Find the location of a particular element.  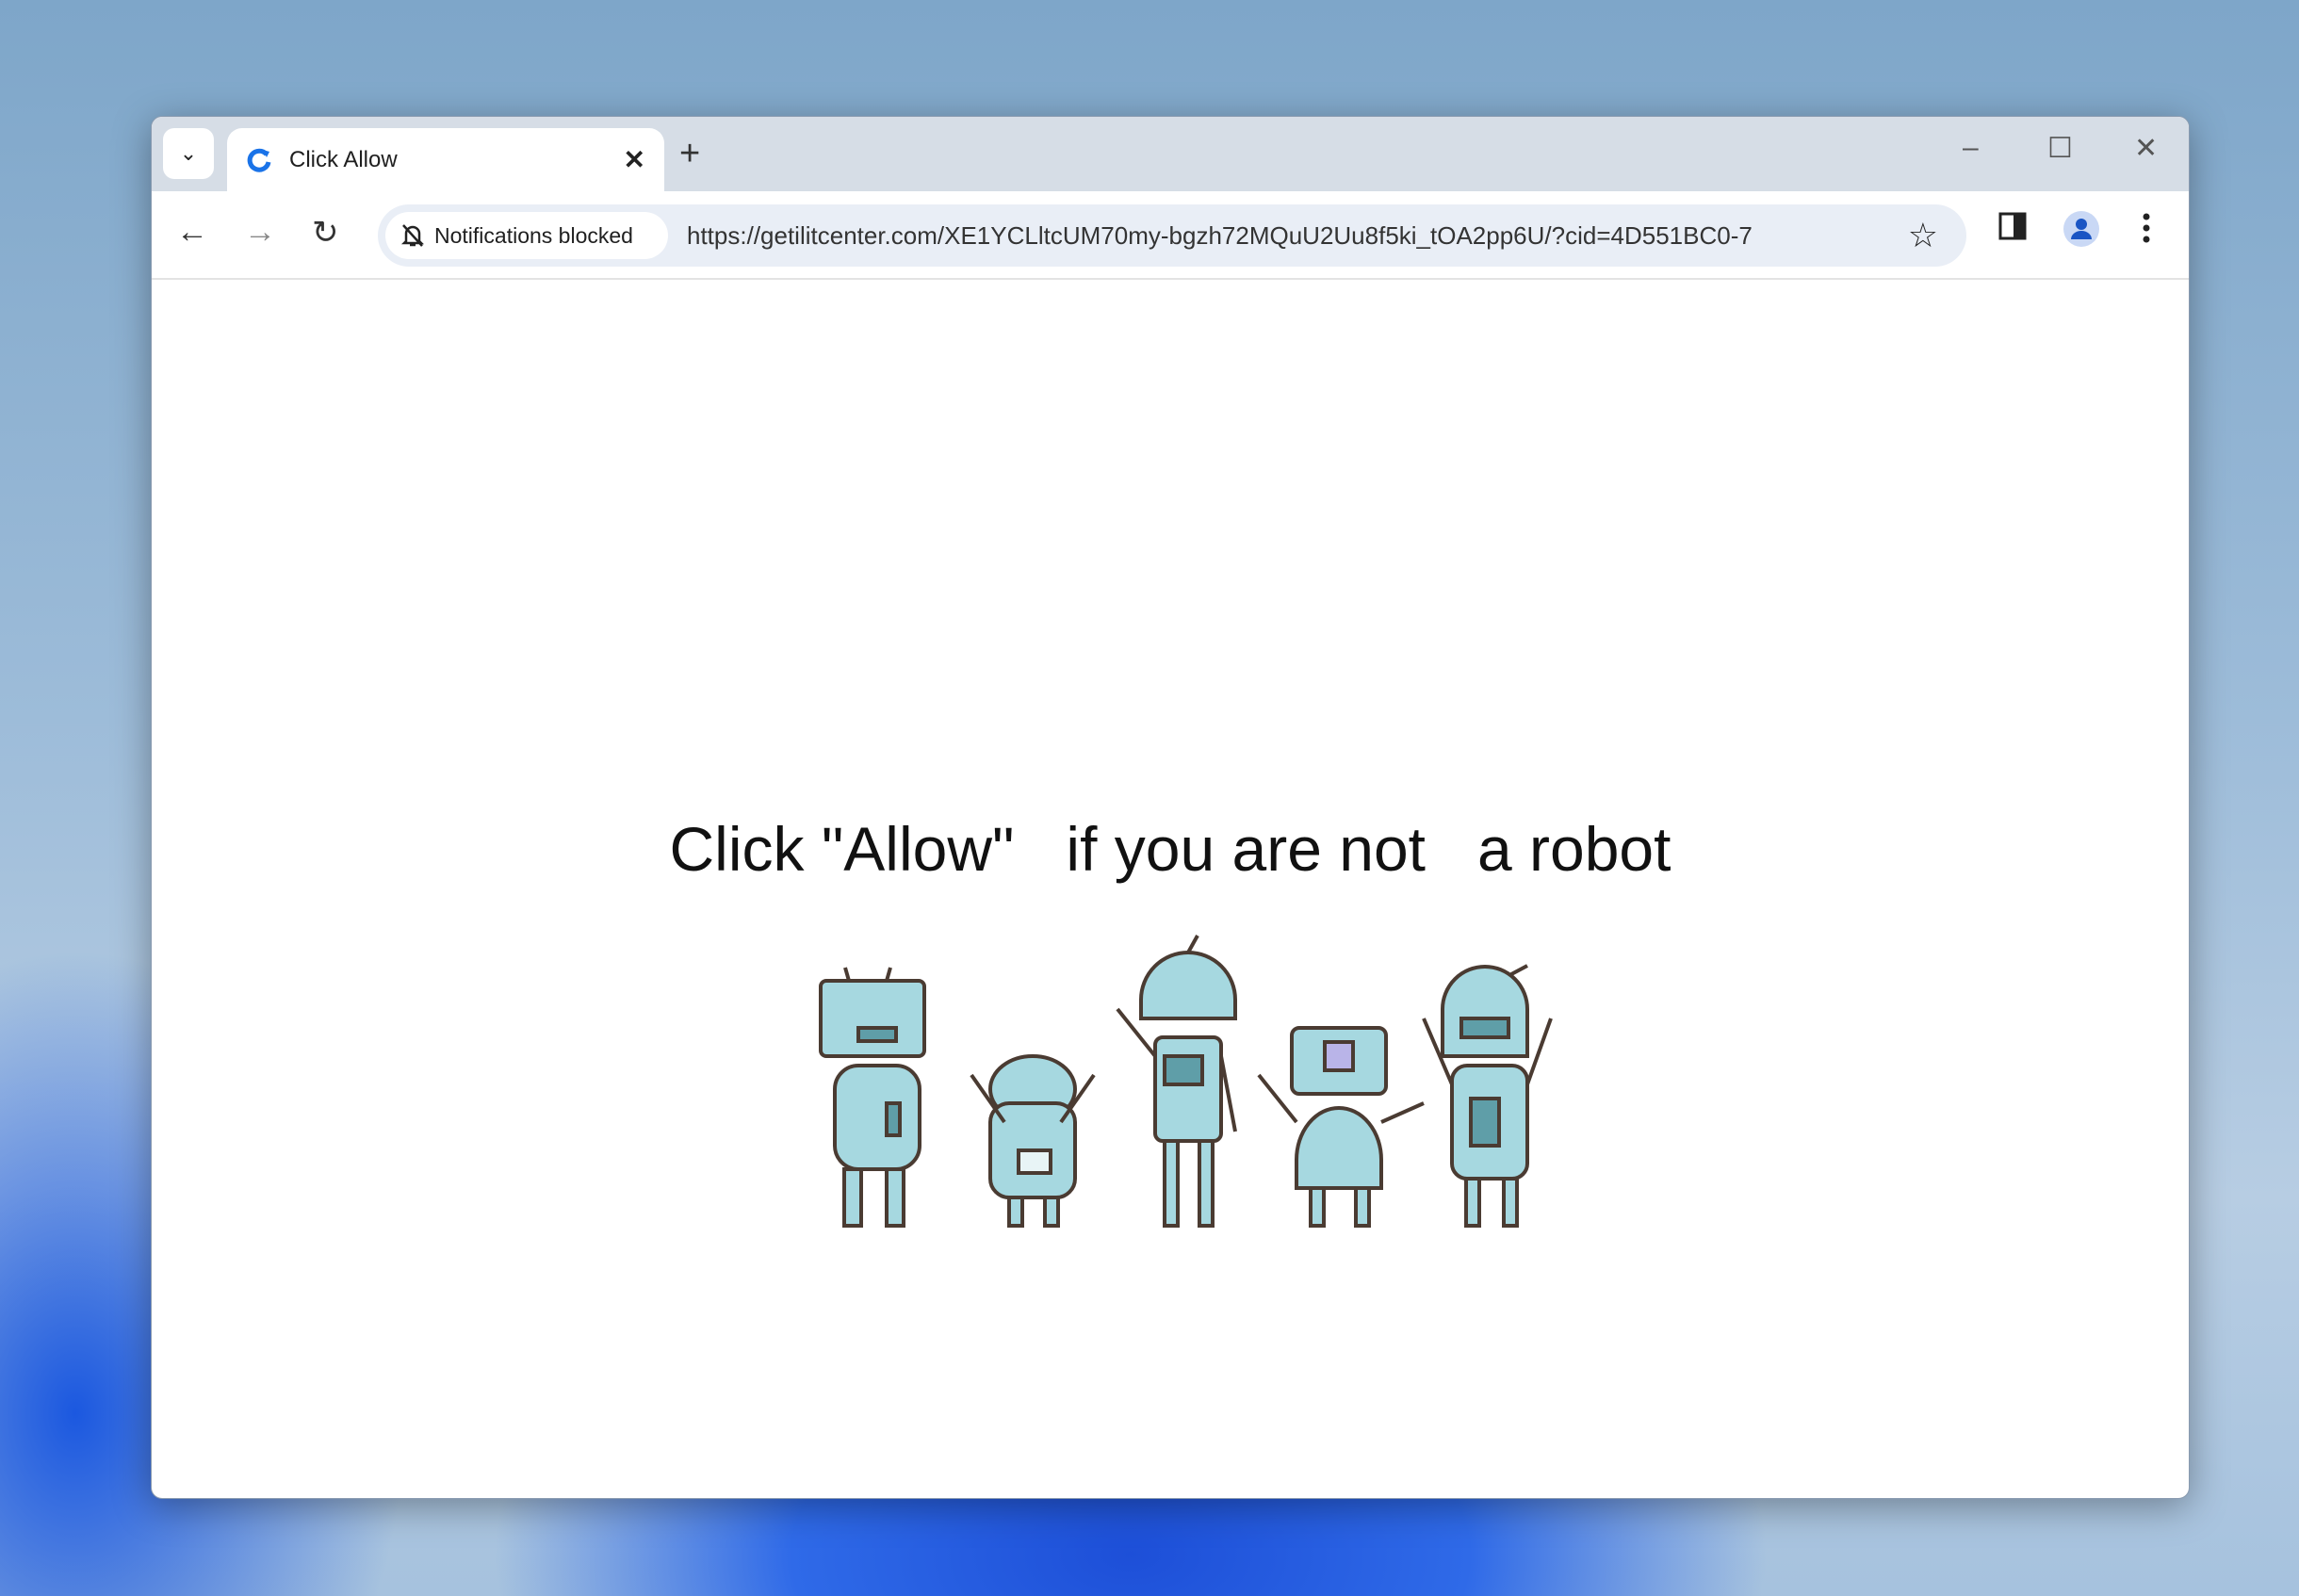

chevron-down-icon: ⌄ is located at coordinates (189, 153).